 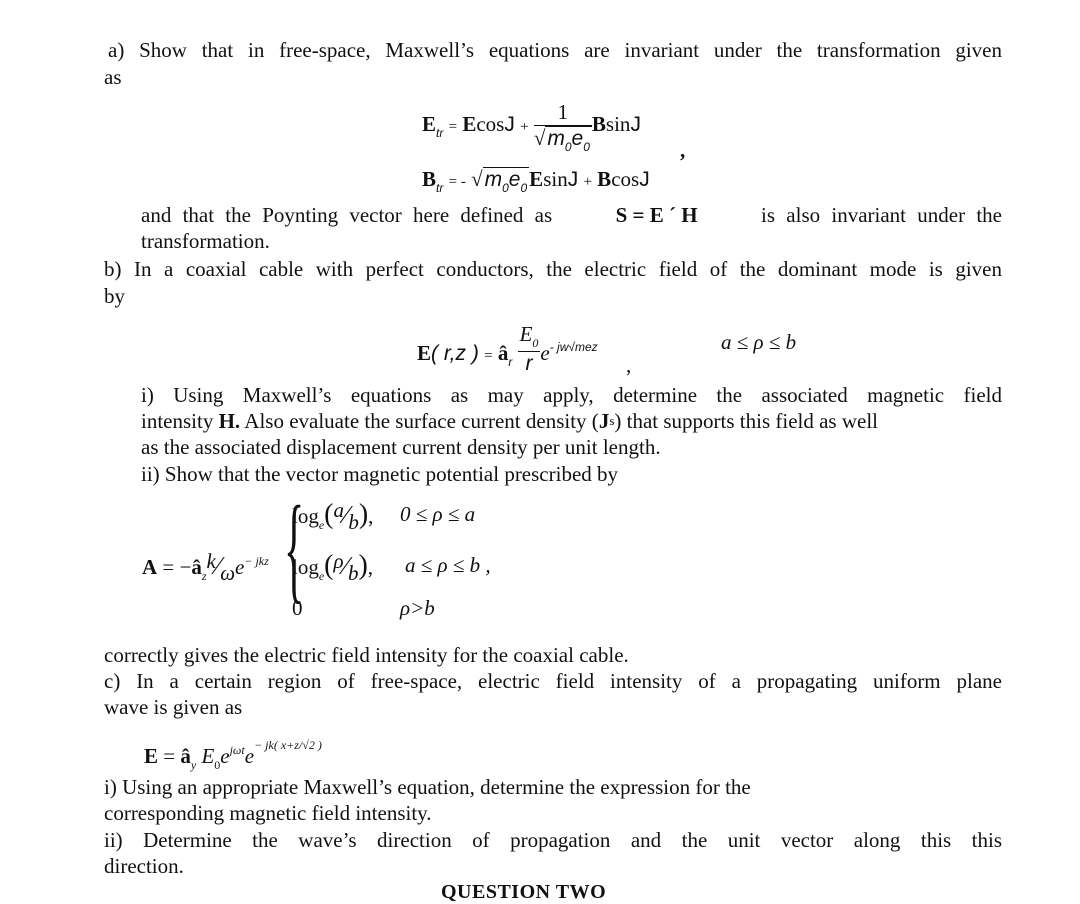 I want to click on symbol-J: J, so click(x=604, y=421).